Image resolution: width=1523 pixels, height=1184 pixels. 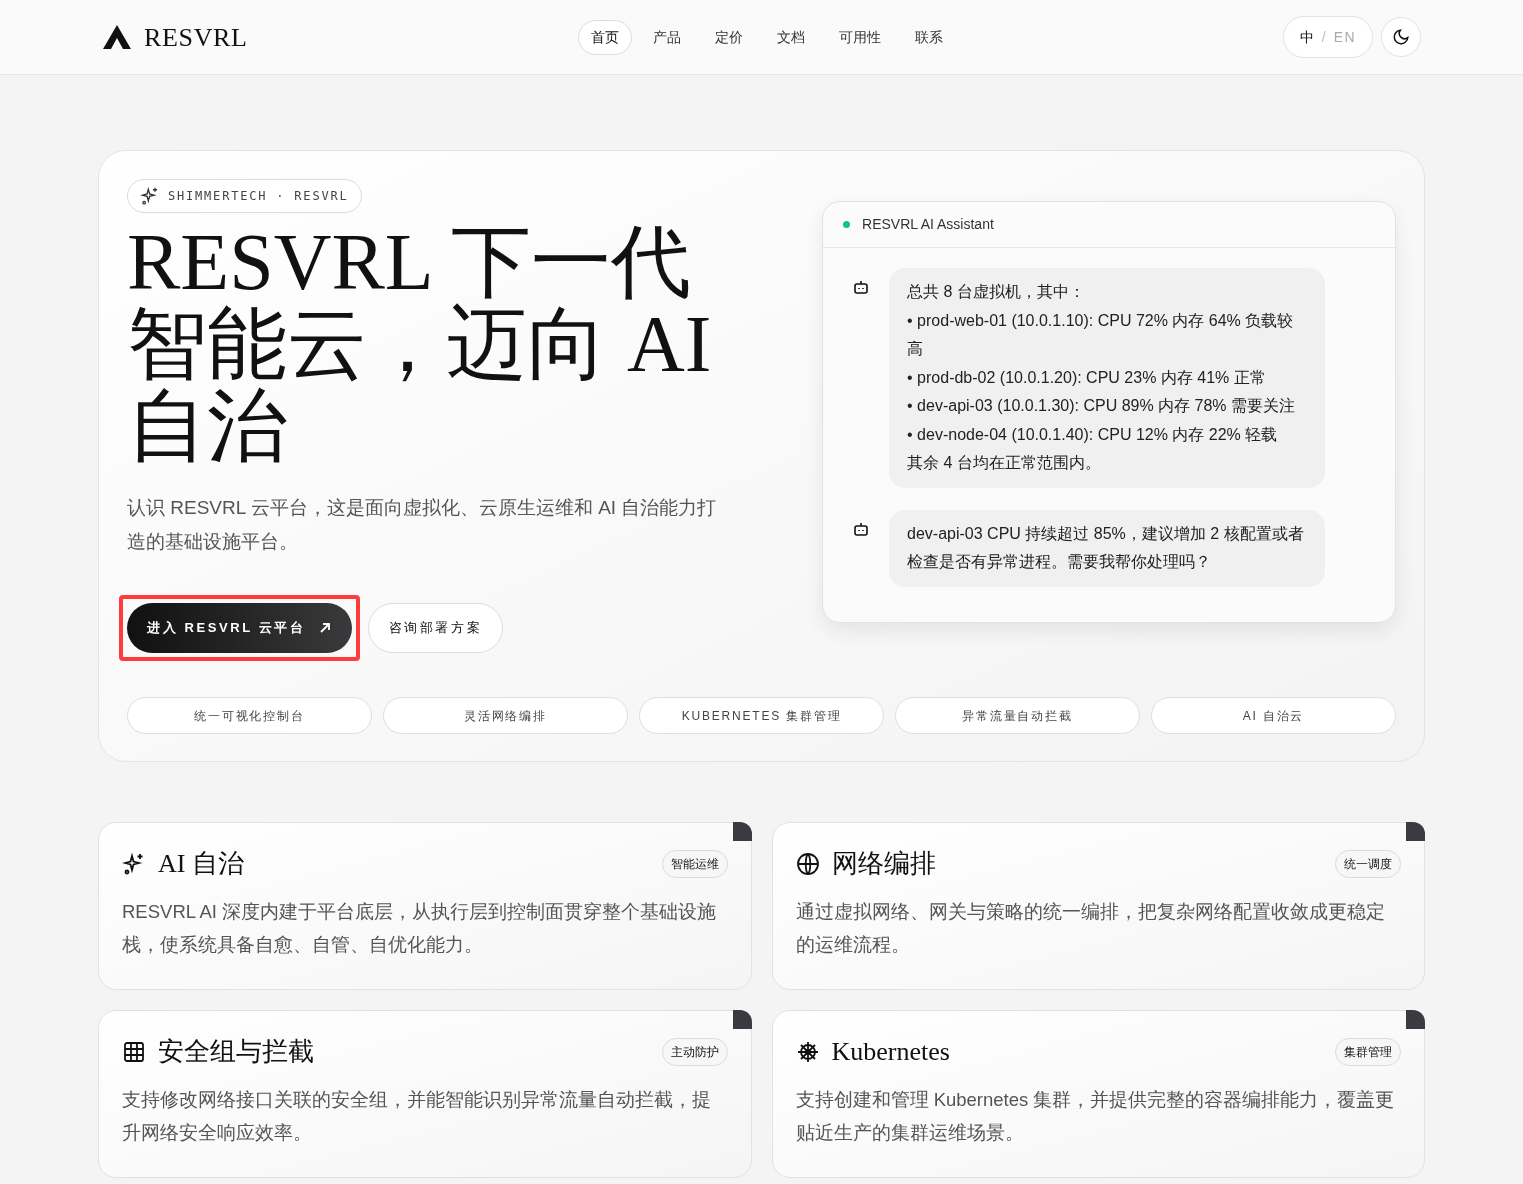 I want to click on feature-chip: KUBERNETES 集群管理, so click(x=761, y=715).